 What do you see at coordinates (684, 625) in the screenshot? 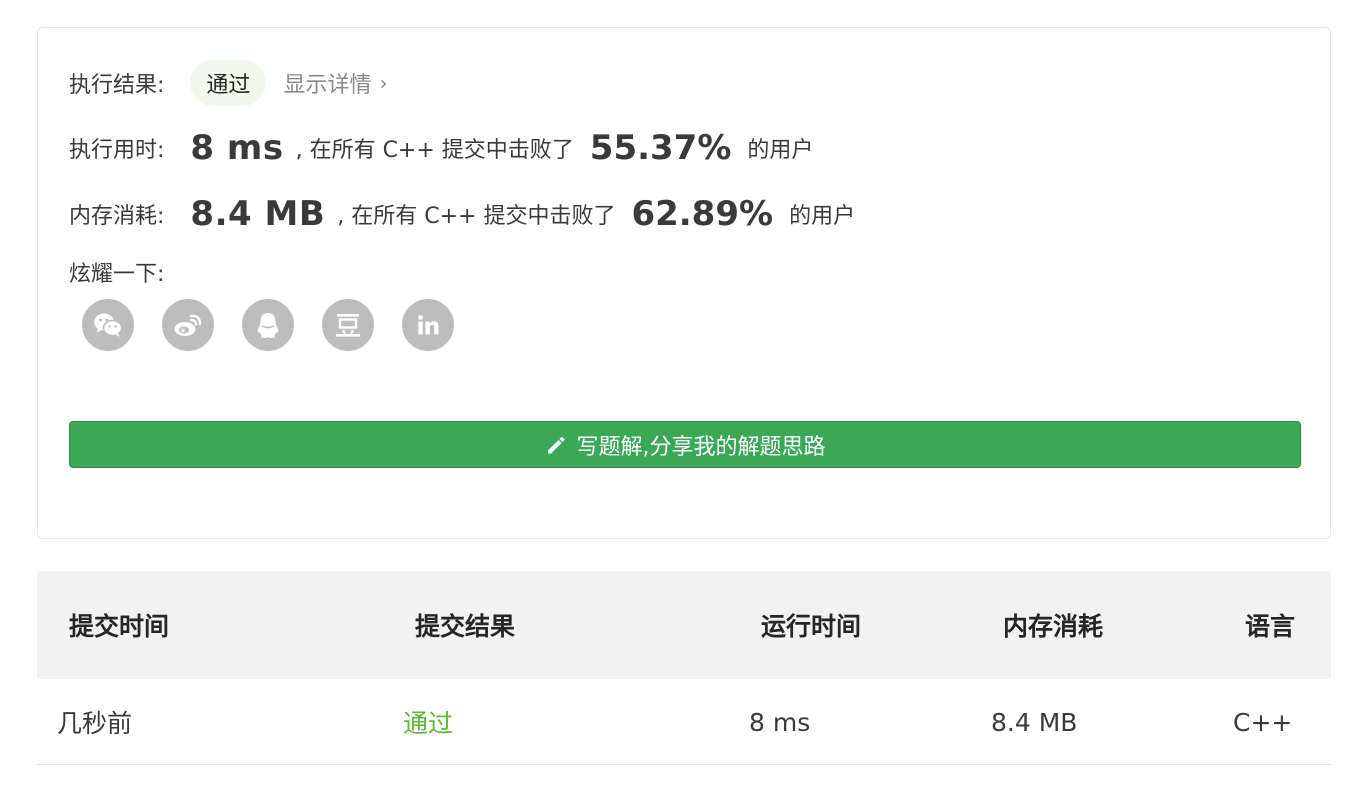
I see `submission-table-header: 提交时间 提交结果 运行时间 内存消耗 语言` at bounding box center [684, 625].